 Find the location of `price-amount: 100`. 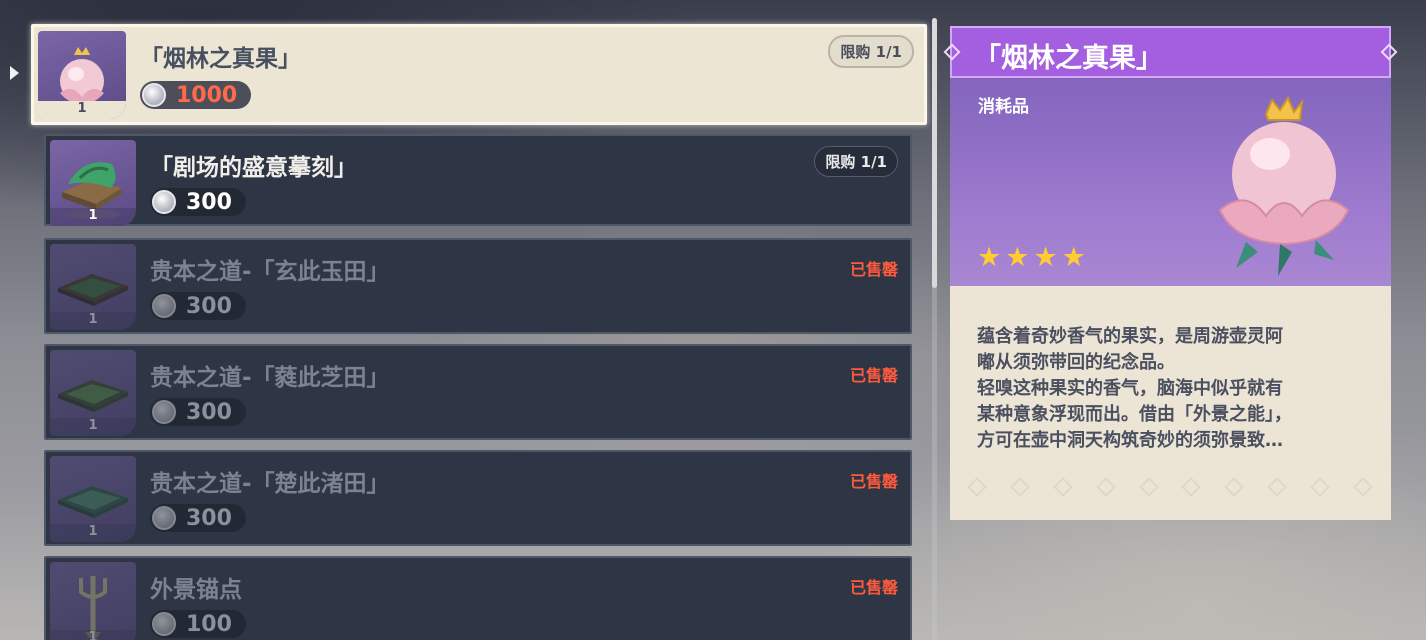

price-amount: 100 is located at coordinates (209, 624).